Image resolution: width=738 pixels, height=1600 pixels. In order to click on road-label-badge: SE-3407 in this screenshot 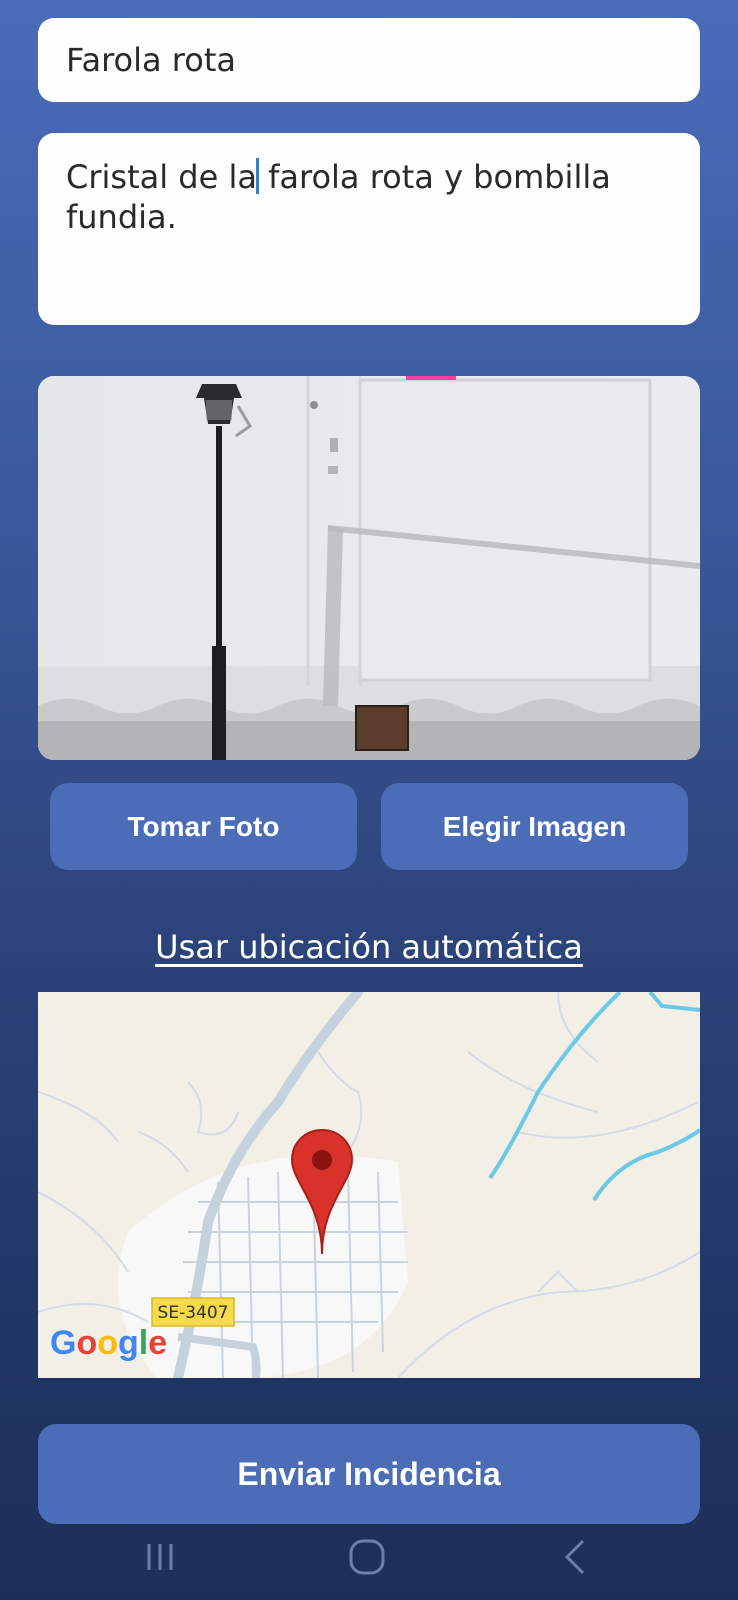, I will do `click(193, 1312)`.